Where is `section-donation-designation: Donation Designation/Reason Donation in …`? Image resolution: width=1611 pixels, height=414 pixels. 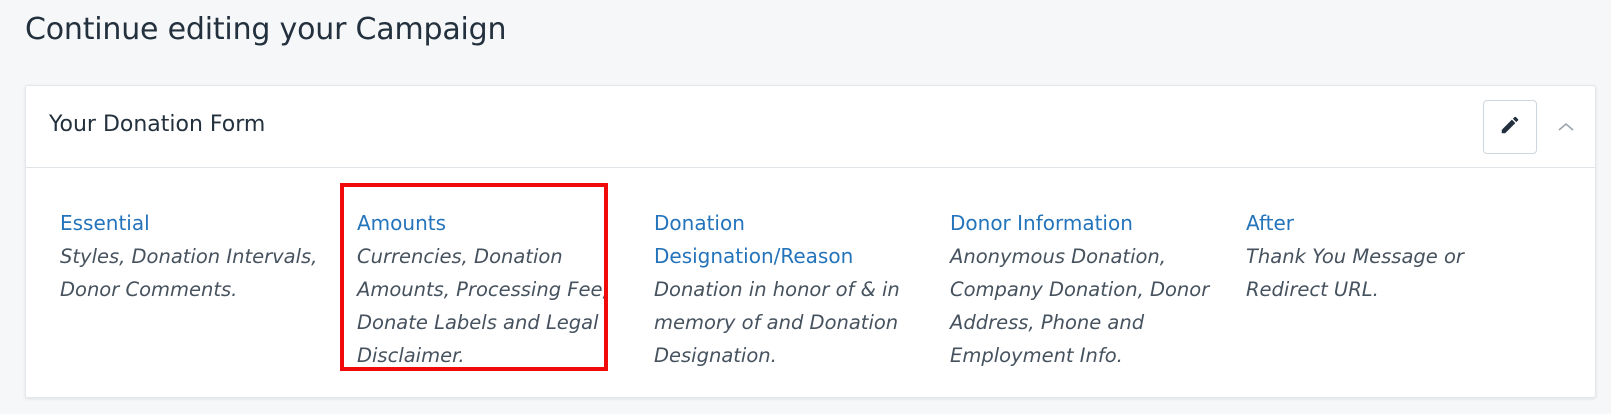 section-donation-designation: Donation Designation/Reason Donation in … is located at coordinates (786, 289).